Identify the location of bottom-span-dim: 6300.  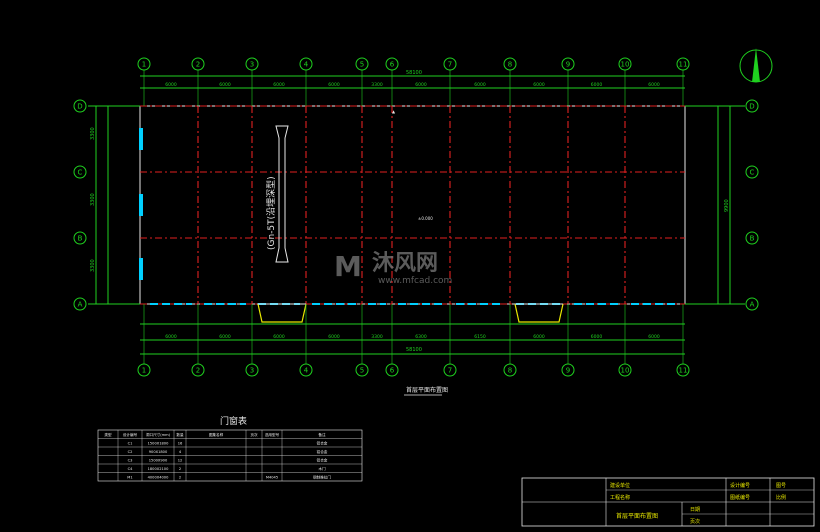
(421, 337).